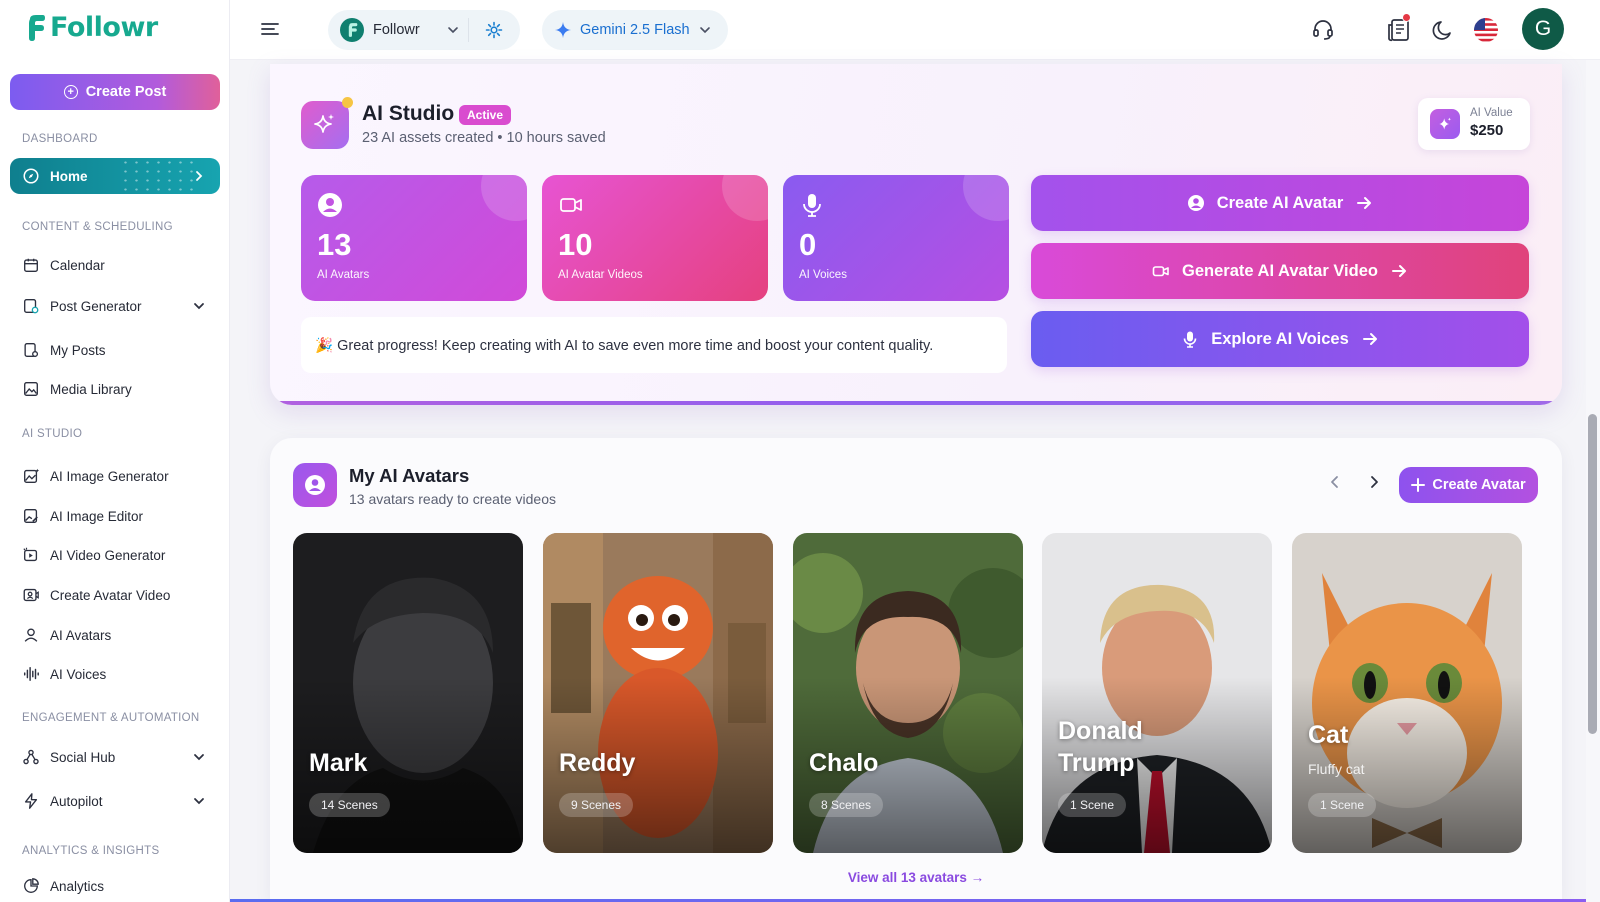  I want to click on support-headset-icon, so click(1323, 30).